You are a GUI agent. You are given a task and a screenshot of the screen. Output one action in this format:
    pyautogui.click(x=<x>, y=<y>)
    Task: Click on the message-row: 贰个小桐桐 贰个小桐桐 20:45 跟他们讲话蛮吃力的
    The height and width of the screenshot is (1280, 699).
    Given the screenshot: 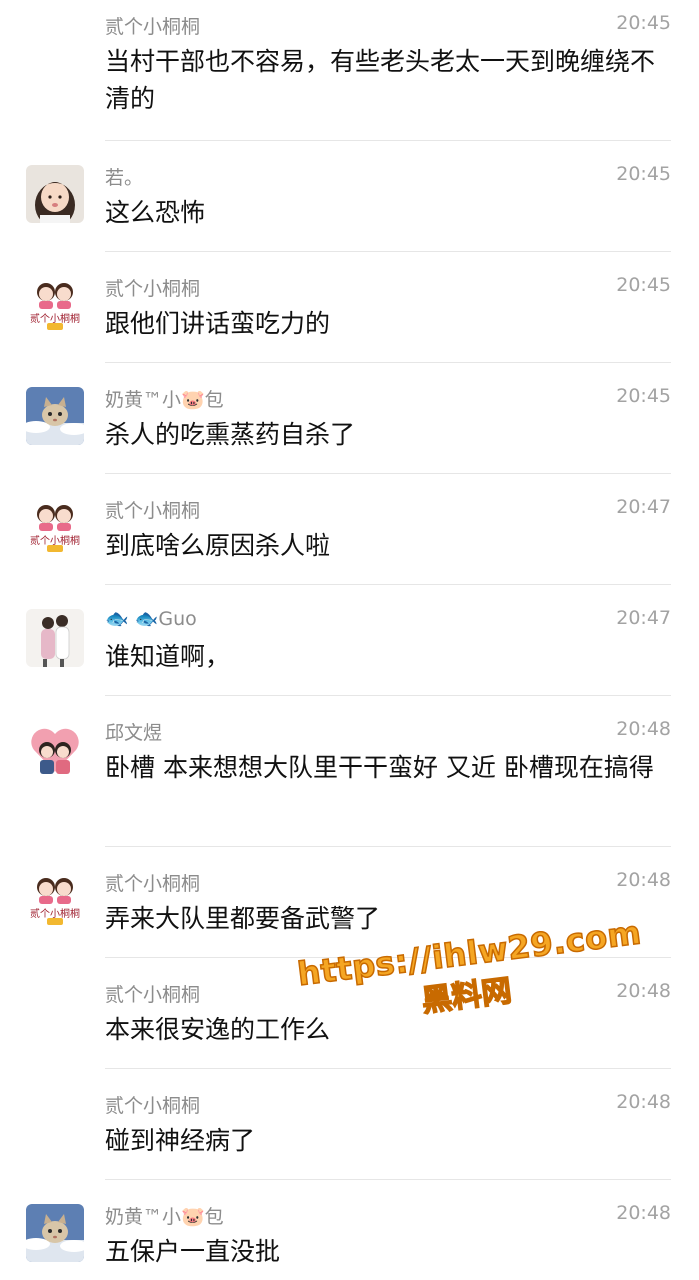 What is the action you would take?
    pyautogui.click(x=349, y=307)
    